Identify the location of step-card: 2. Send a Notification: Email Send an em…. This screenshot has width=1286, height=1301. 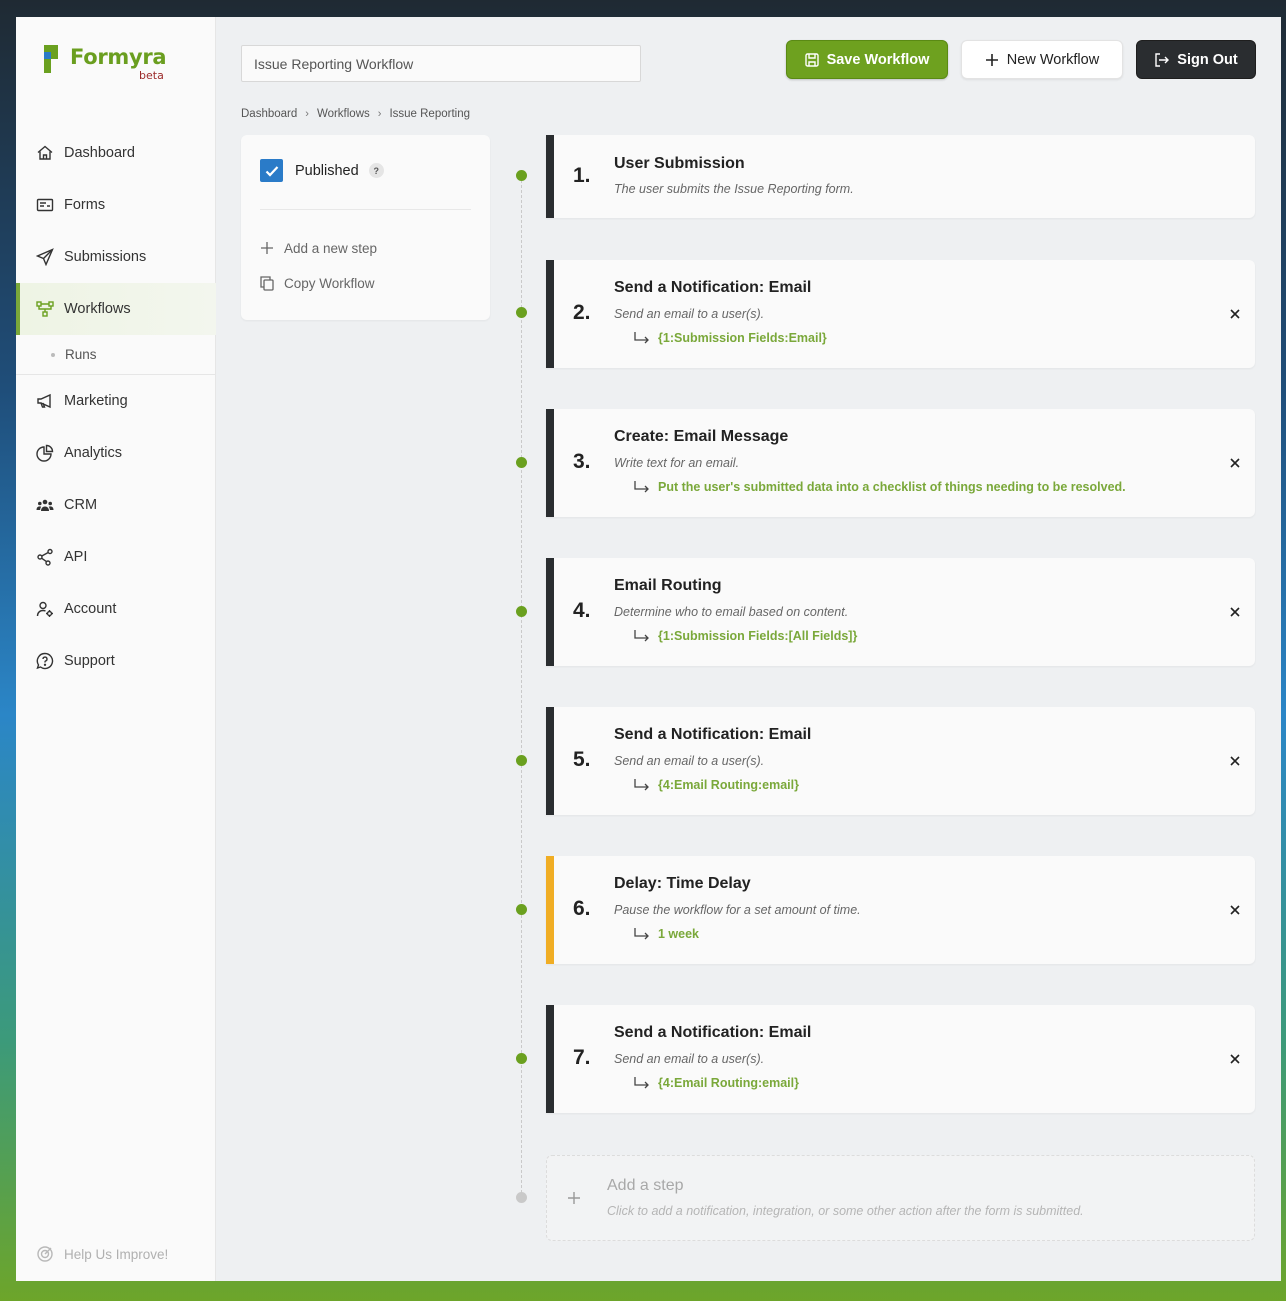
(900, 314).